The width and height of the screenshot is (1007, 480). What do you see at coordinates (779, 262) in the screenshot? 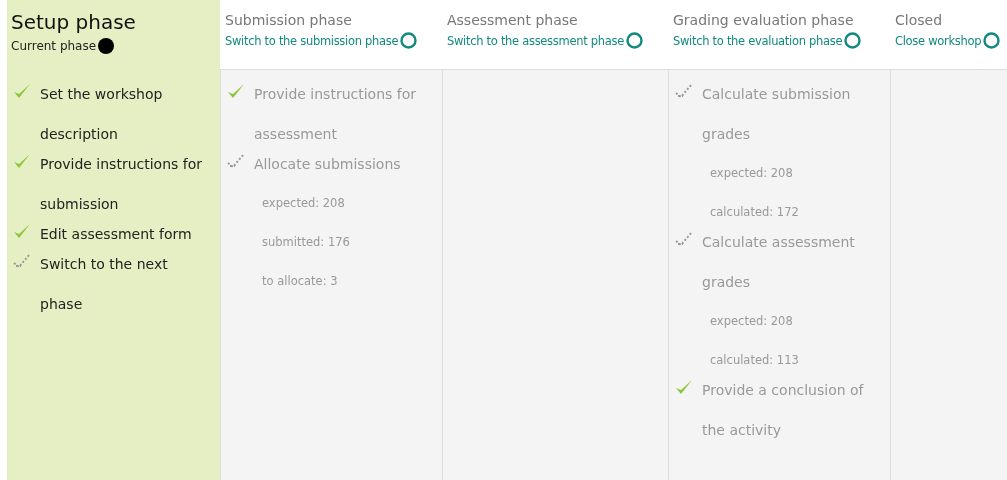
I see `task-label: Calculate assessment grades` at bounding box center [779, 262].